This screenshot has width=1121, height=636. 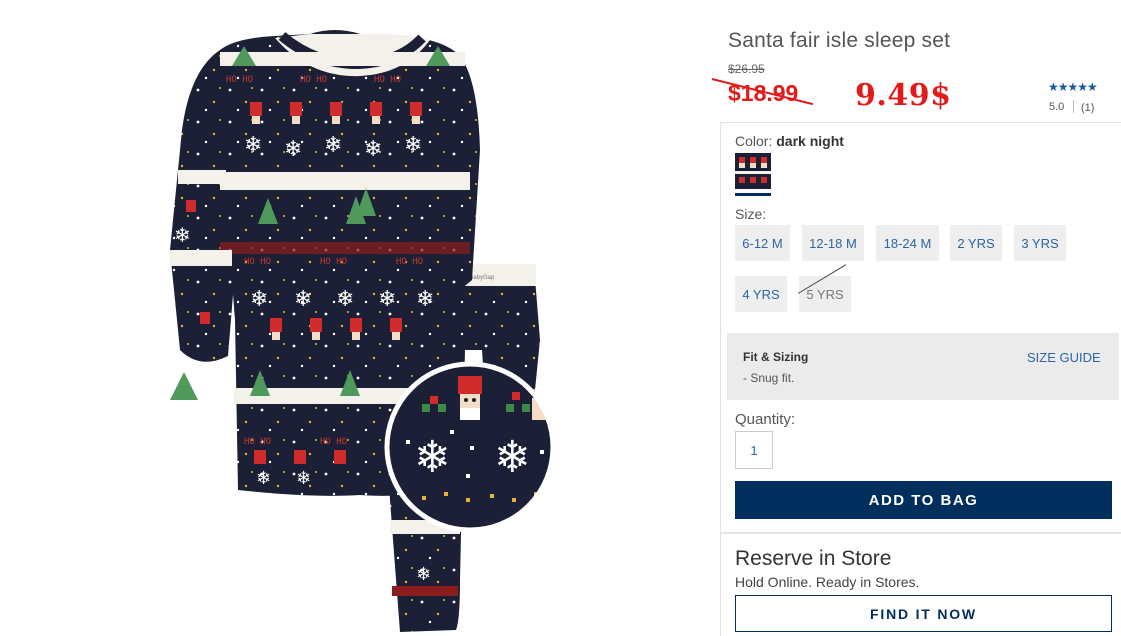 What do you see at coordinates (720, 379) in the screenshot?
I see `options-panel-border` at bounding box center [720, 379].